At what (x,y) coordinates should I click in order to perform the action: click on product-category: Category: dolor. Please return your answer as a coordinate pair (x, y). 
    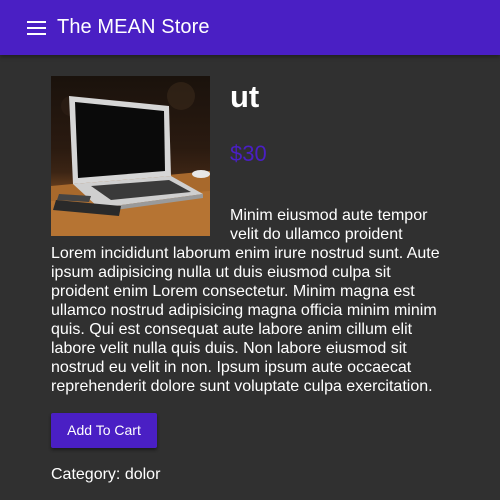
    Looking at the image, I should click on (106, 474).